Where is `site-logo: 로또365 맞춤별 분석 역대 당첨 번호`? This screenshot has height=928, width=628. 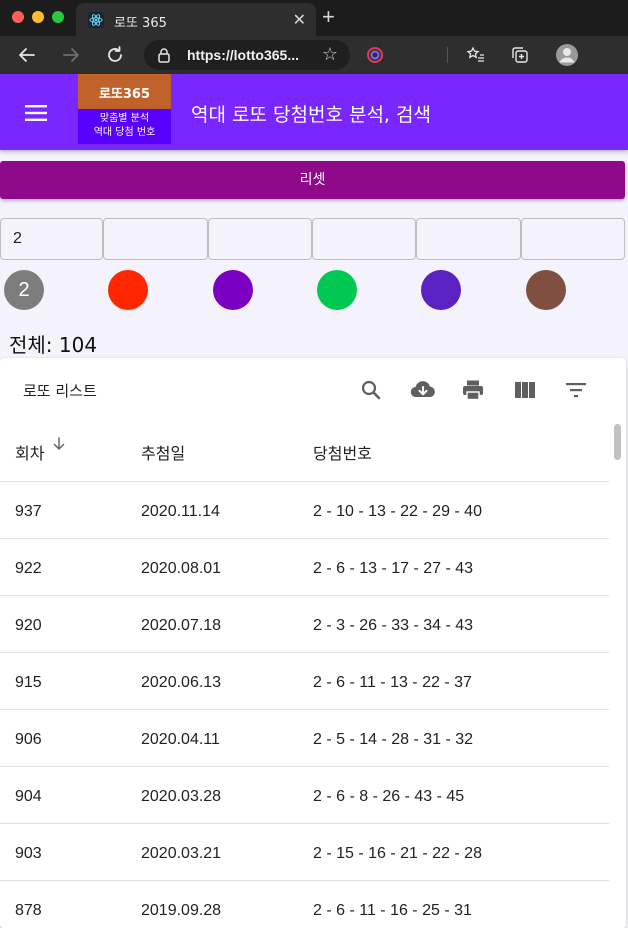
site-logo: 로또365 맞춤별 분석 역대 당첨 번호 is located at coordinates (124, 109).